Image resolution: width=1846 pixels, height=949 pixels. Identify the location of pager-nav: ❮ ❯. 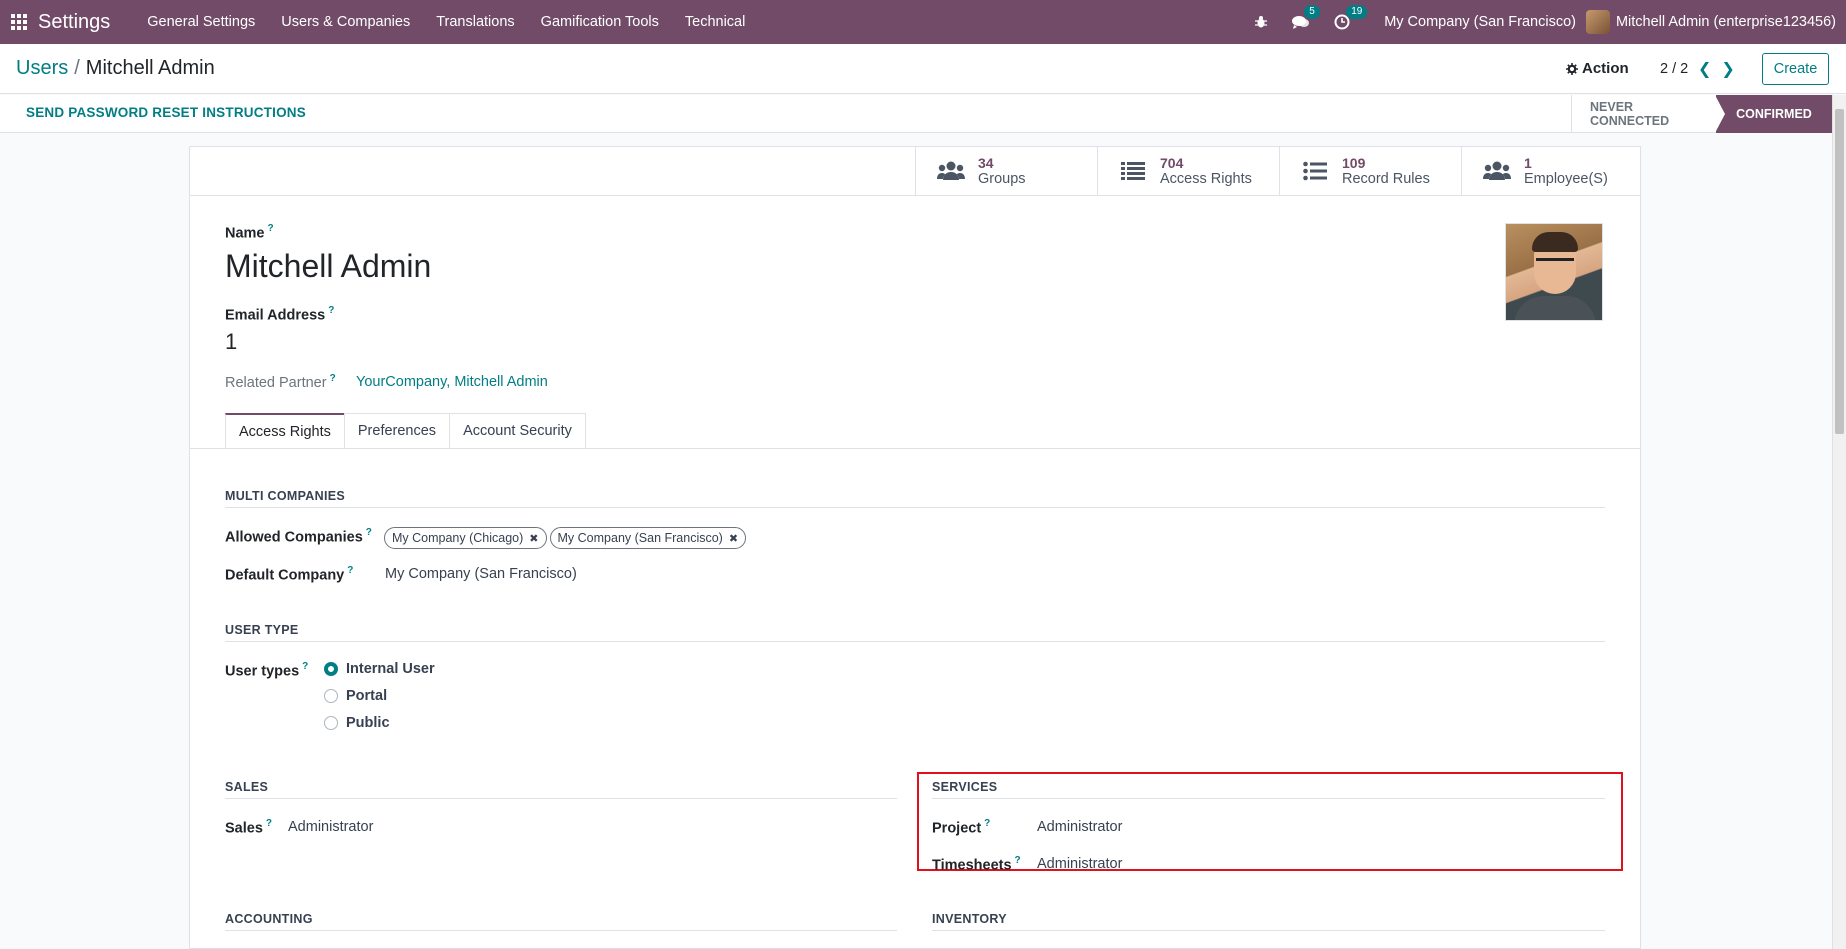
(1716, 69).